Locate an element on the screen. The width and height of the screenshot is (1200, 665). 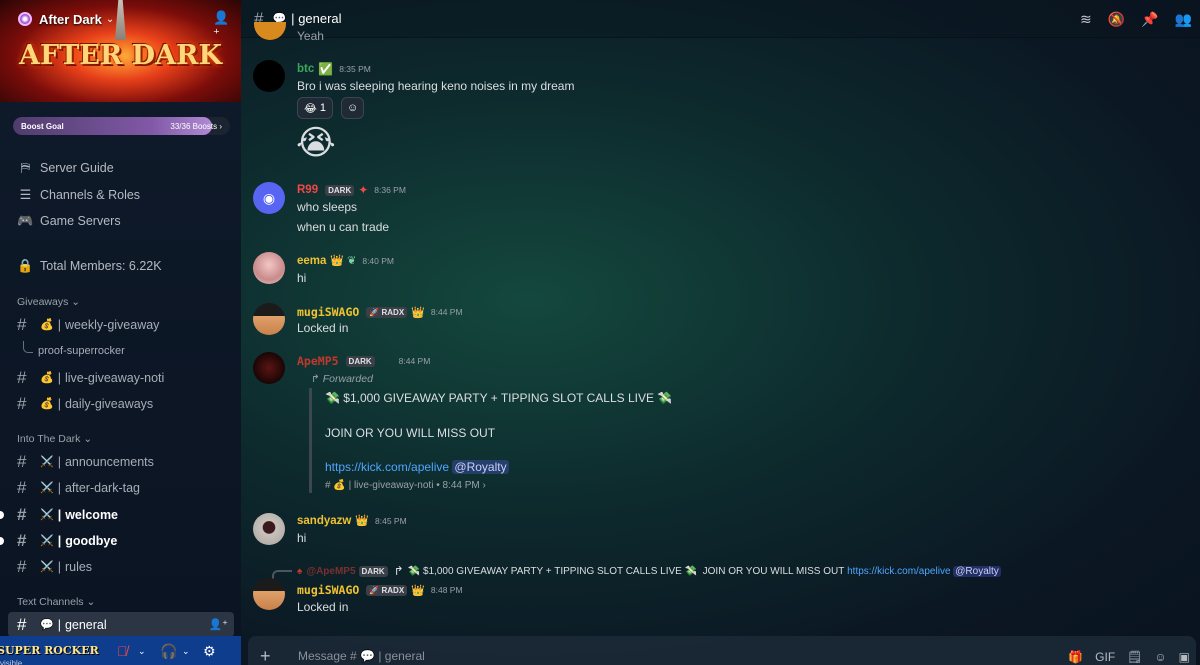
mic-muted-icon: 🎙̸ is located at coordinates (122, 651).